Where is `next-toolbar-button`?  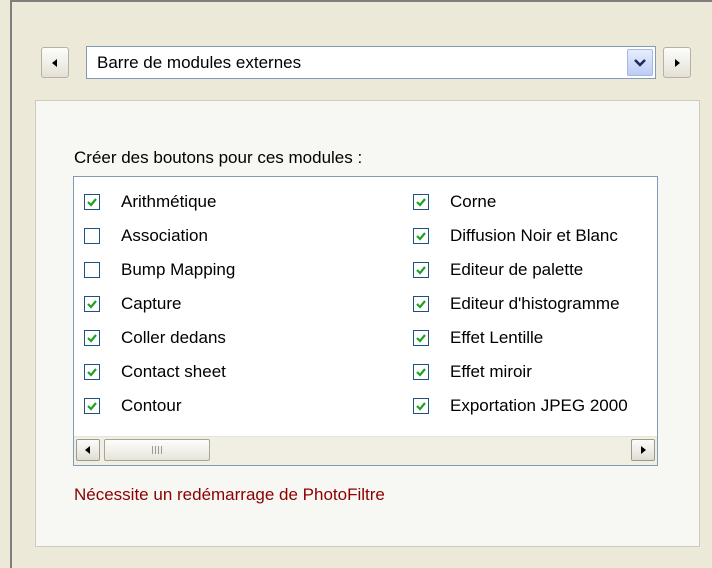 next-toolbar-button is located at coordinates (677, 62).